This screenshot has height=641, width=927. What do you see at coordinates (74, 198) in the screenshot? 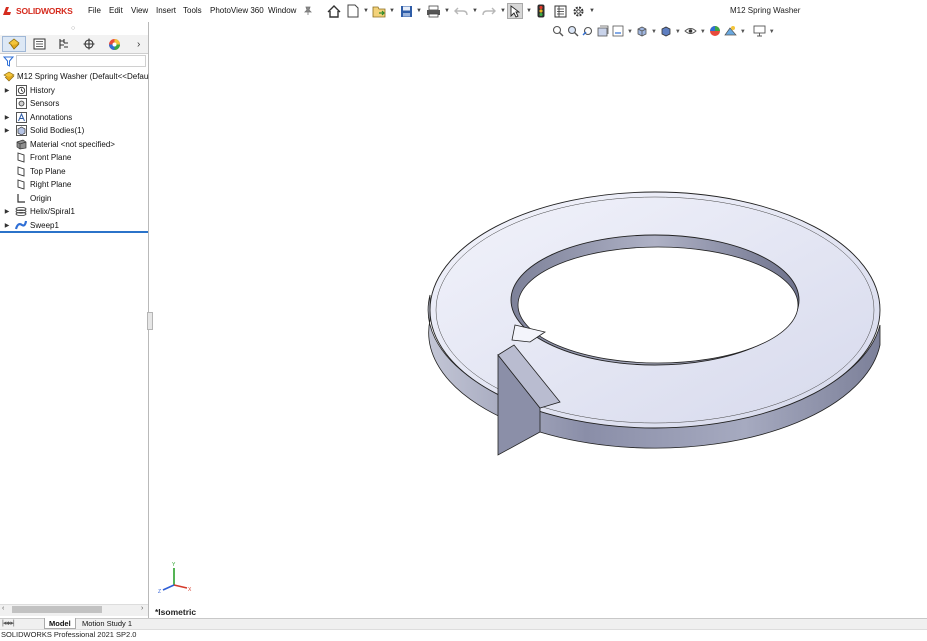
I see `tree-item-origin: Origin` at bounding box center [74, 198].